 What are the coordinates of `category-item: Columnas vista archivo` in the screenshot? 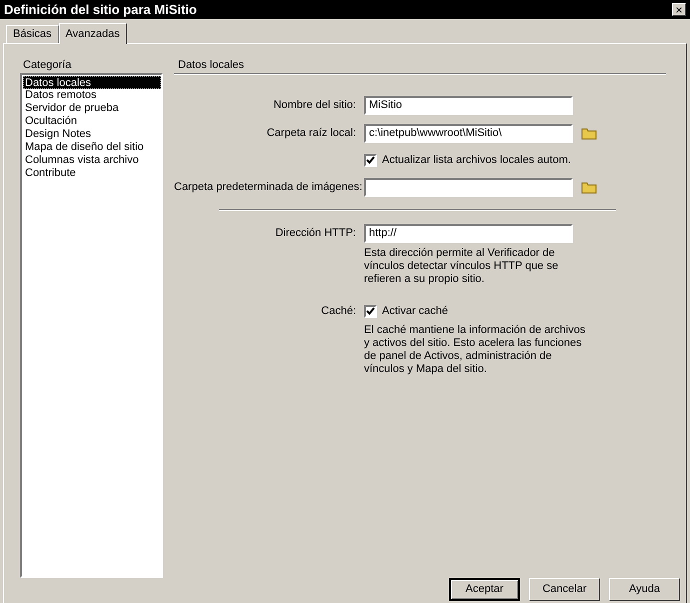 It's located at (92, 160).